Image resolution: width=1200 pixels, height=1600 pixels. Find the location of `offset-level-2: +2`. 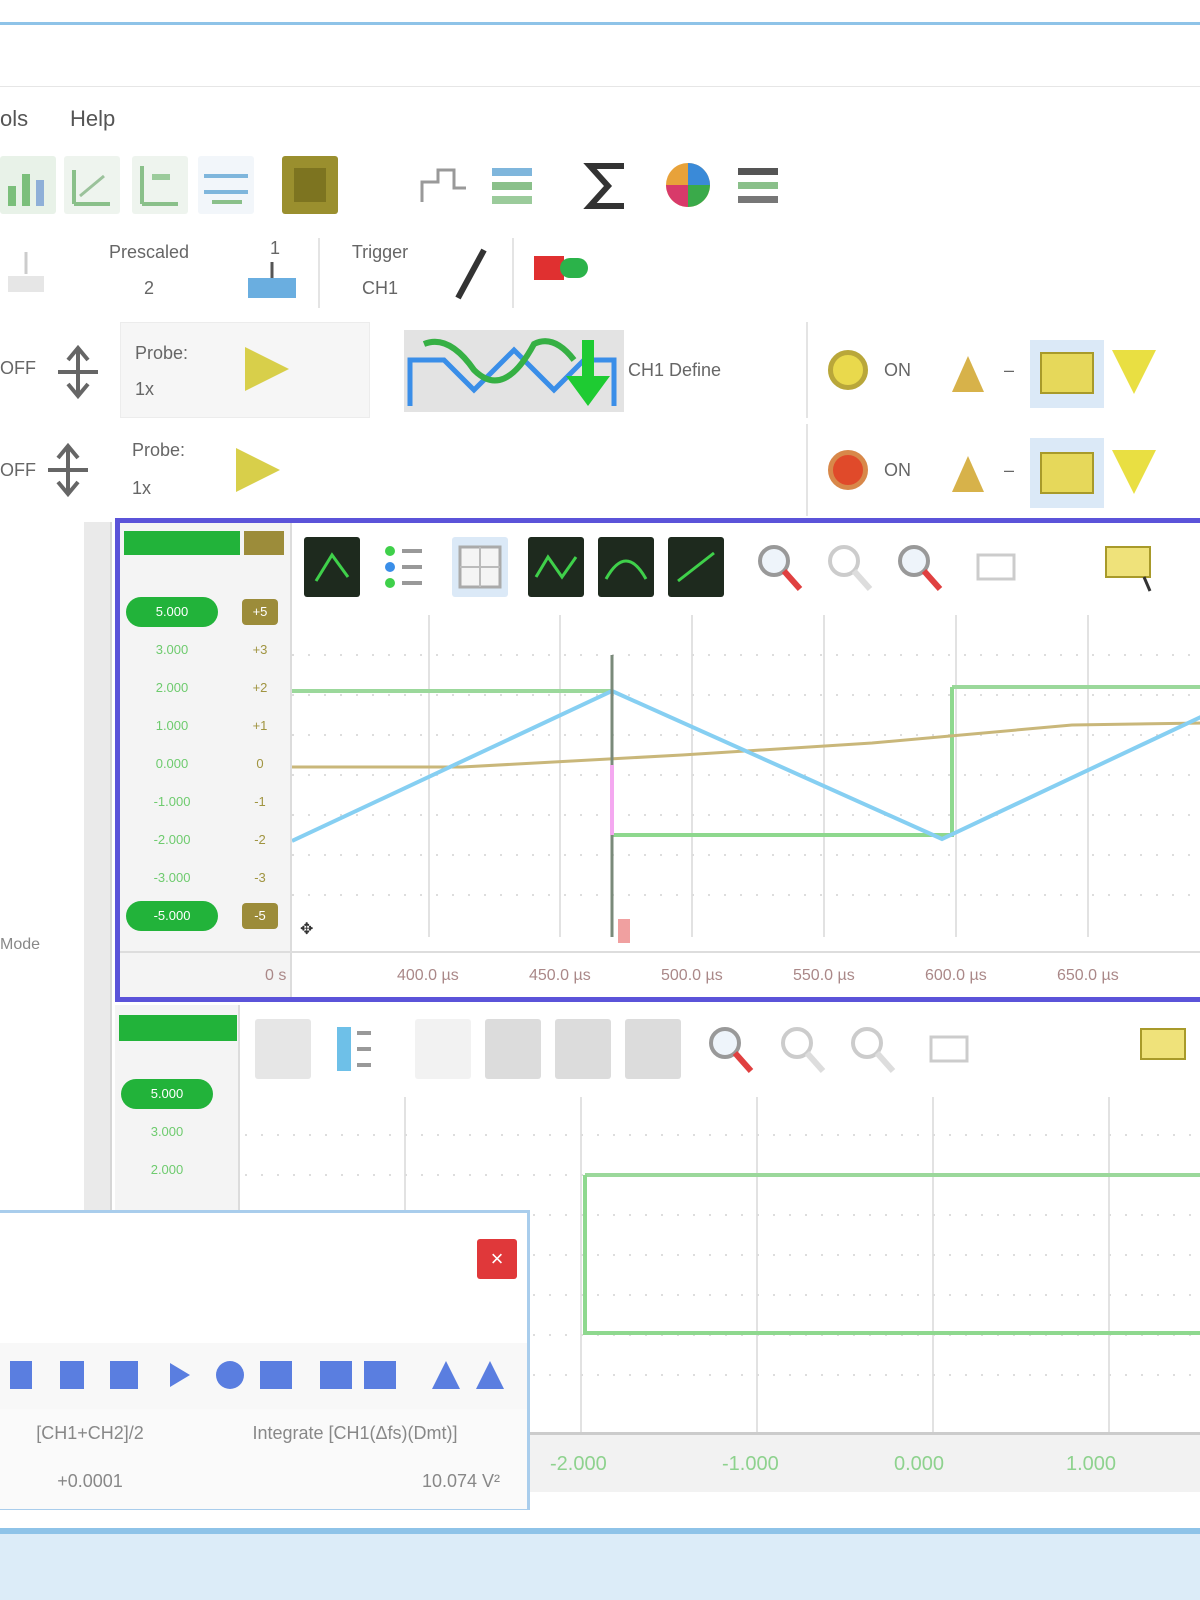

offset-level-2: +2 is located at coordinates (260, 688).